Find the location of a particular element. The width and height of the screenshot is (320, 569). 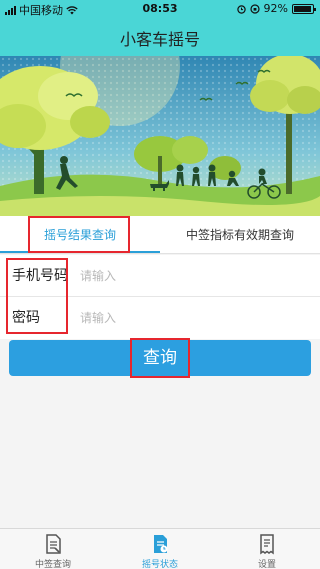

status-right: 92% is located at coordinates (276, 8).